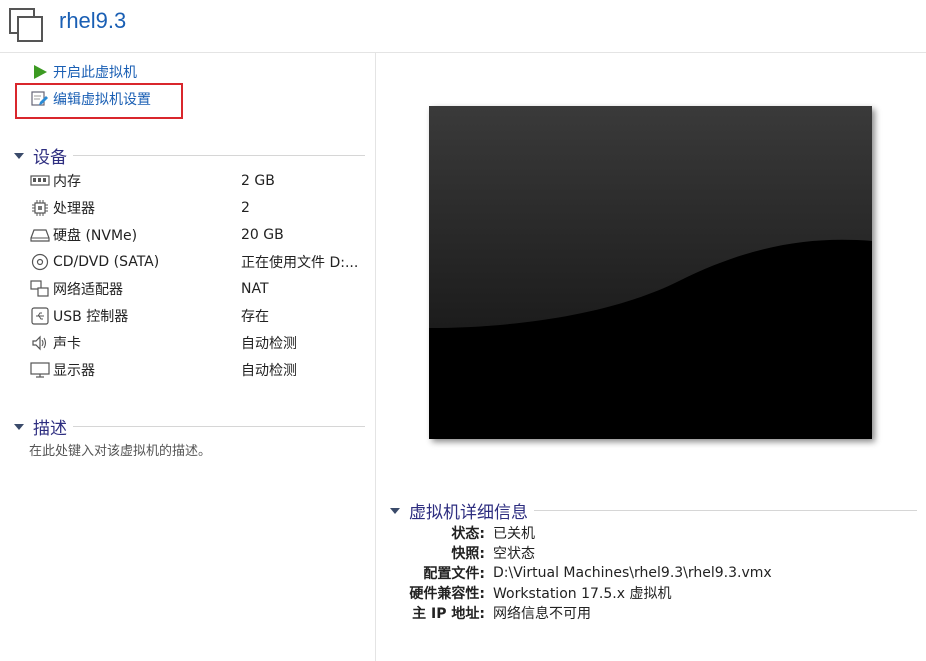 This screenshot has width=926, height=661. Describe the element at coordinates (447, 594) in the screenshot. I see `detail-key: 硬件兼容性:` at that location.